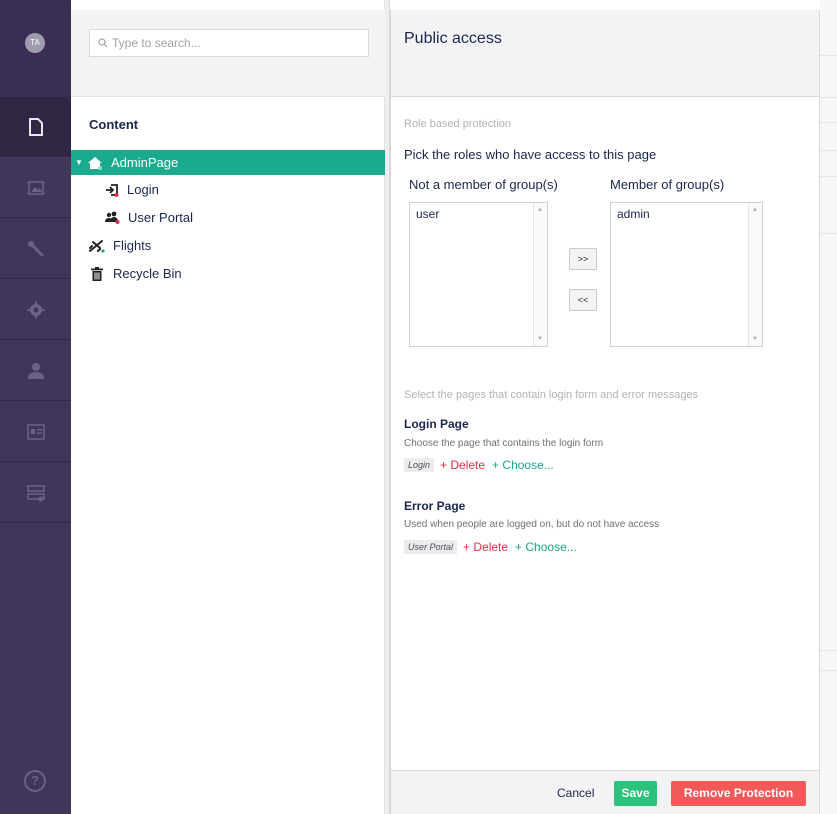 Image resolution: width=837 pixels, height=814 pixels. I want to click on tree-node-adminpage: ▼ AdminPage, so click(228, 162).